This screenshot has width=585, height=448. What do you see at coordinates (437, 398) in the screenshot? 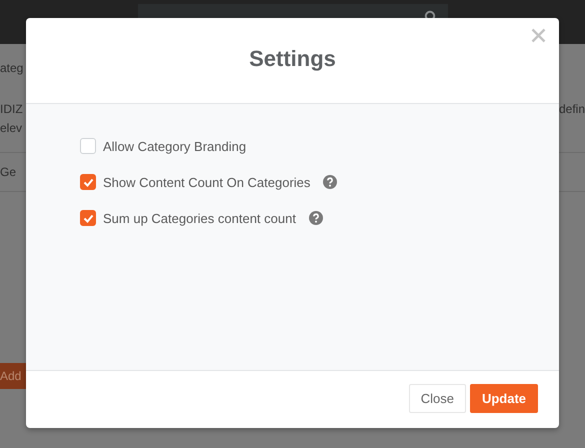
I see `close-button: Close` at bounding box center [437, 398].